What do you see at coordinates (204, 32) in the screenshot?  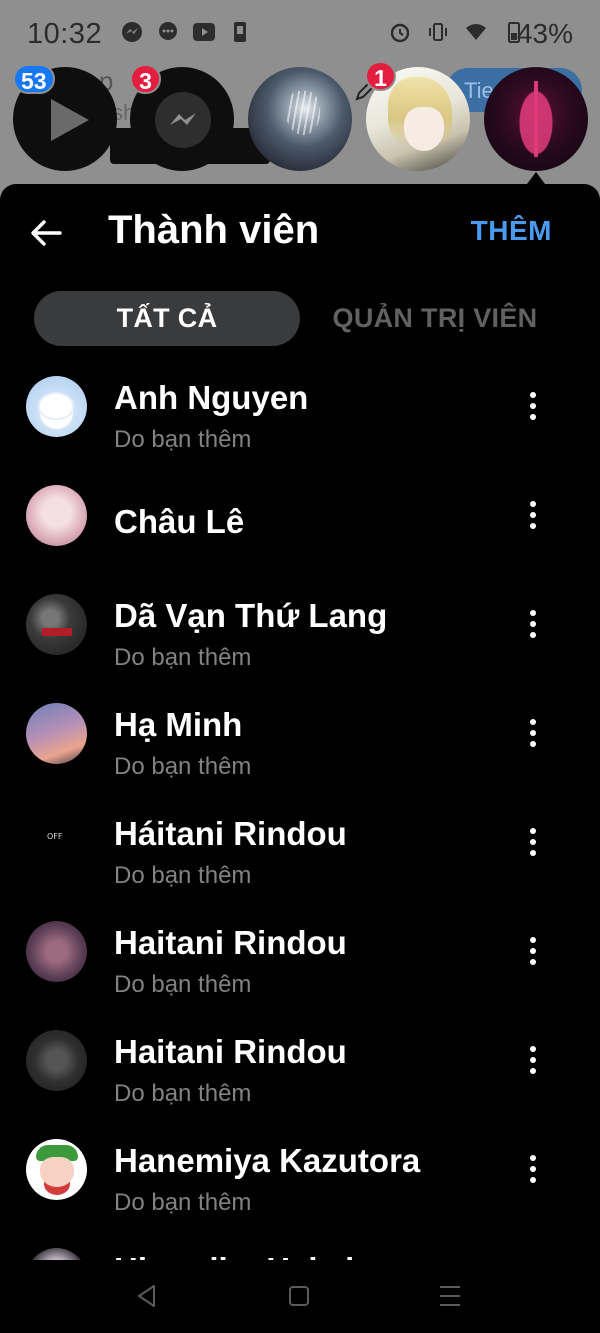 I see `youtube-icon` at bounding box center [204, 32].